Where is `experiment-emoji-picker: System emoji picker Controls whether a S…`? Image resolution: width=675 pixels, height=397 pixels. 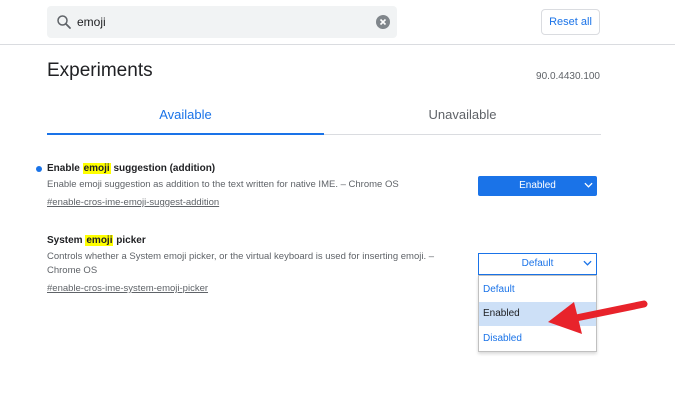 experiment-emoji-picker: System emoji picker Controls whether a S… is located at coordinates (257, 265).